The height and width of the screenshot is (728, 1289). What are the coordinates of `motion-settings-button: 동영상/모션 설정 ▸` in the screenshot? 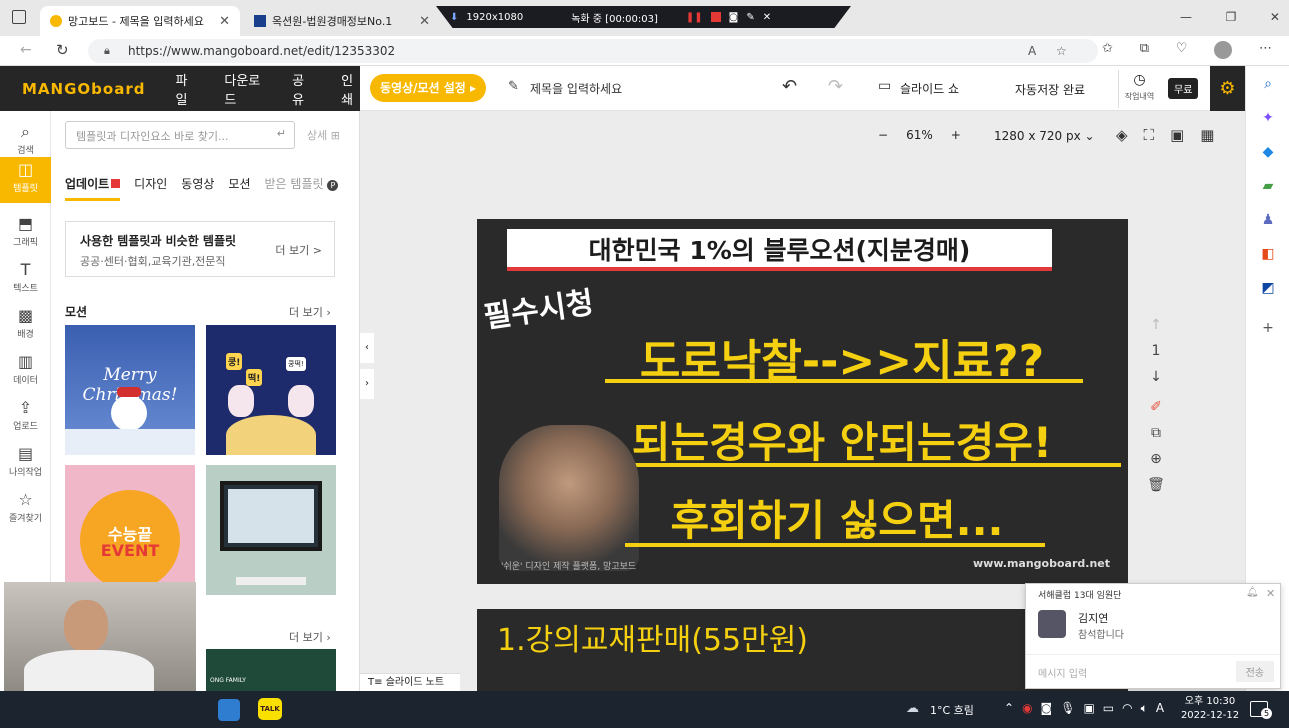 It's located at (428, 88).